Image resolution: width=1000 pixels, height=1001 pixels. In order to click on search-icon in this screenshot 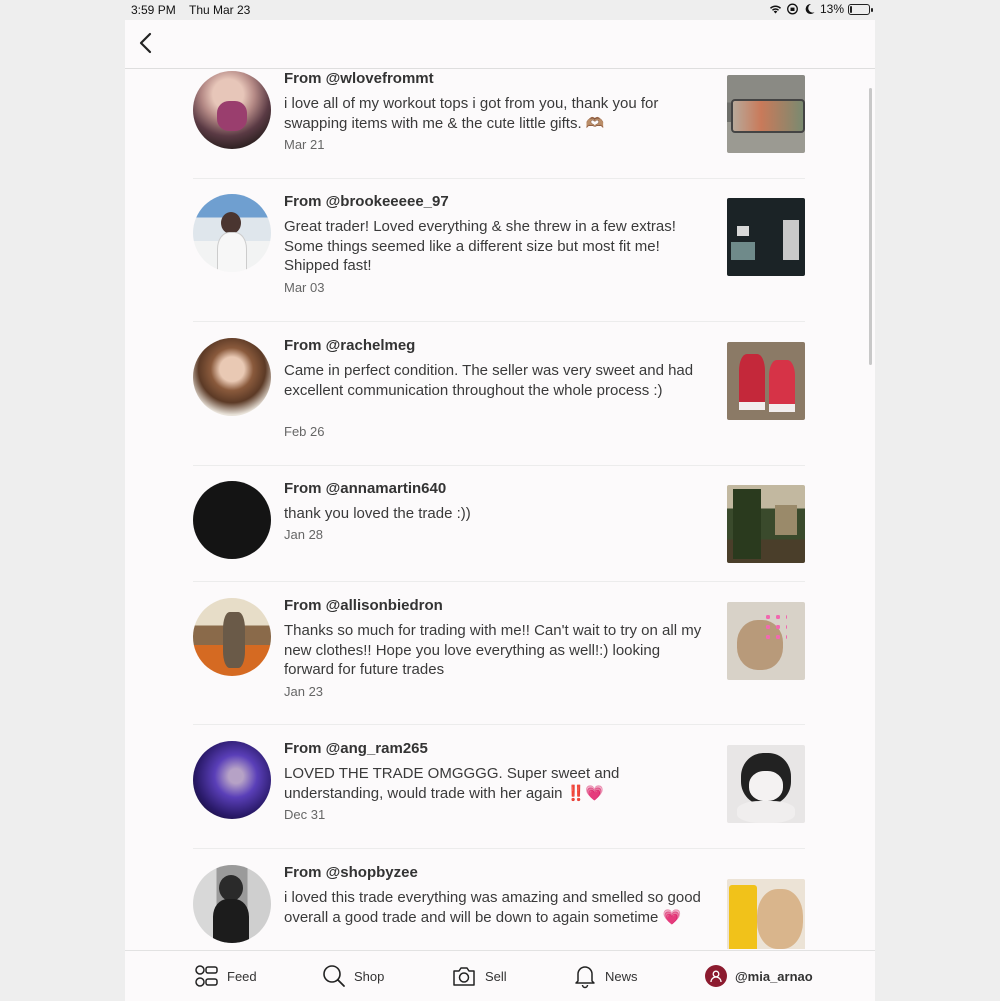, I will do `click(334, 976)`.